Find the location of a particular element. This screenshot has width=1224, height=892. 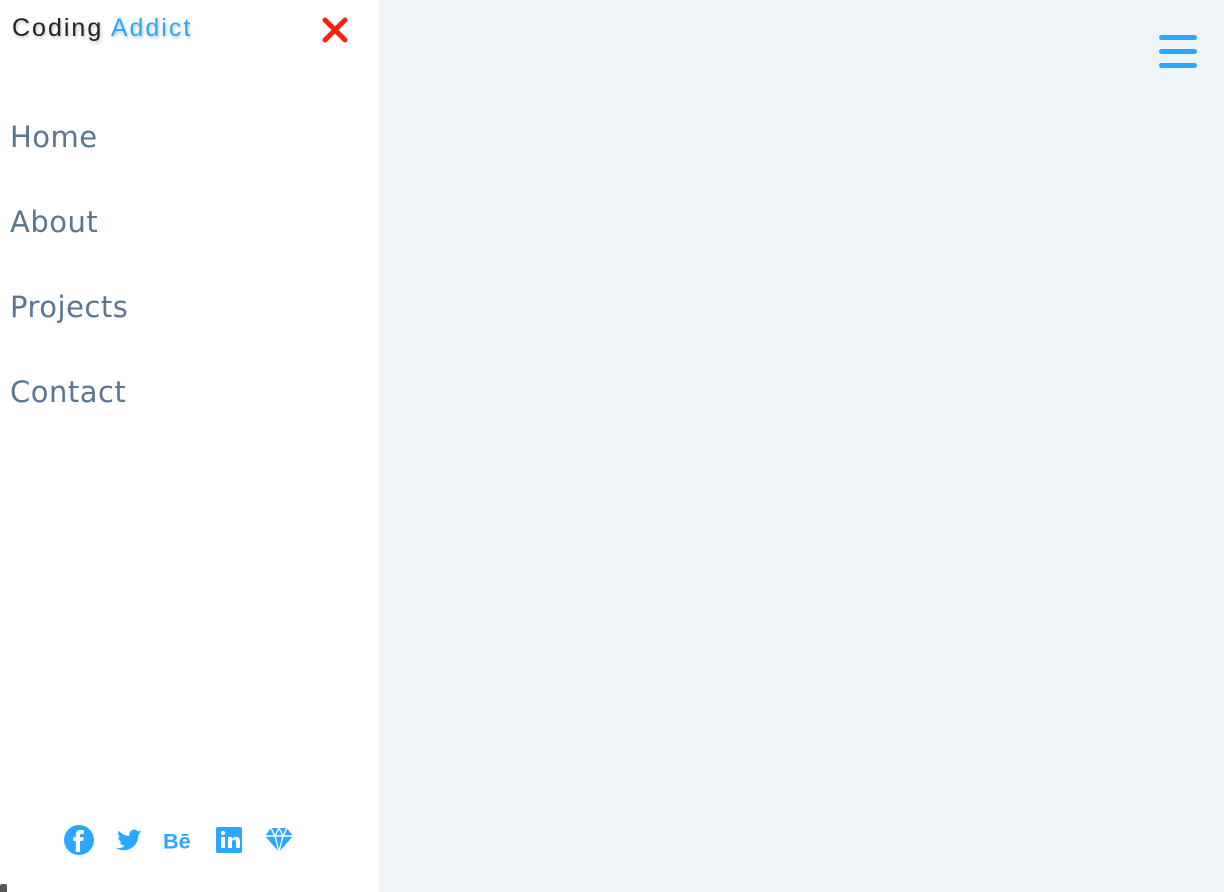

brand-primary-text: Coding is located at coordinates (58, 28).